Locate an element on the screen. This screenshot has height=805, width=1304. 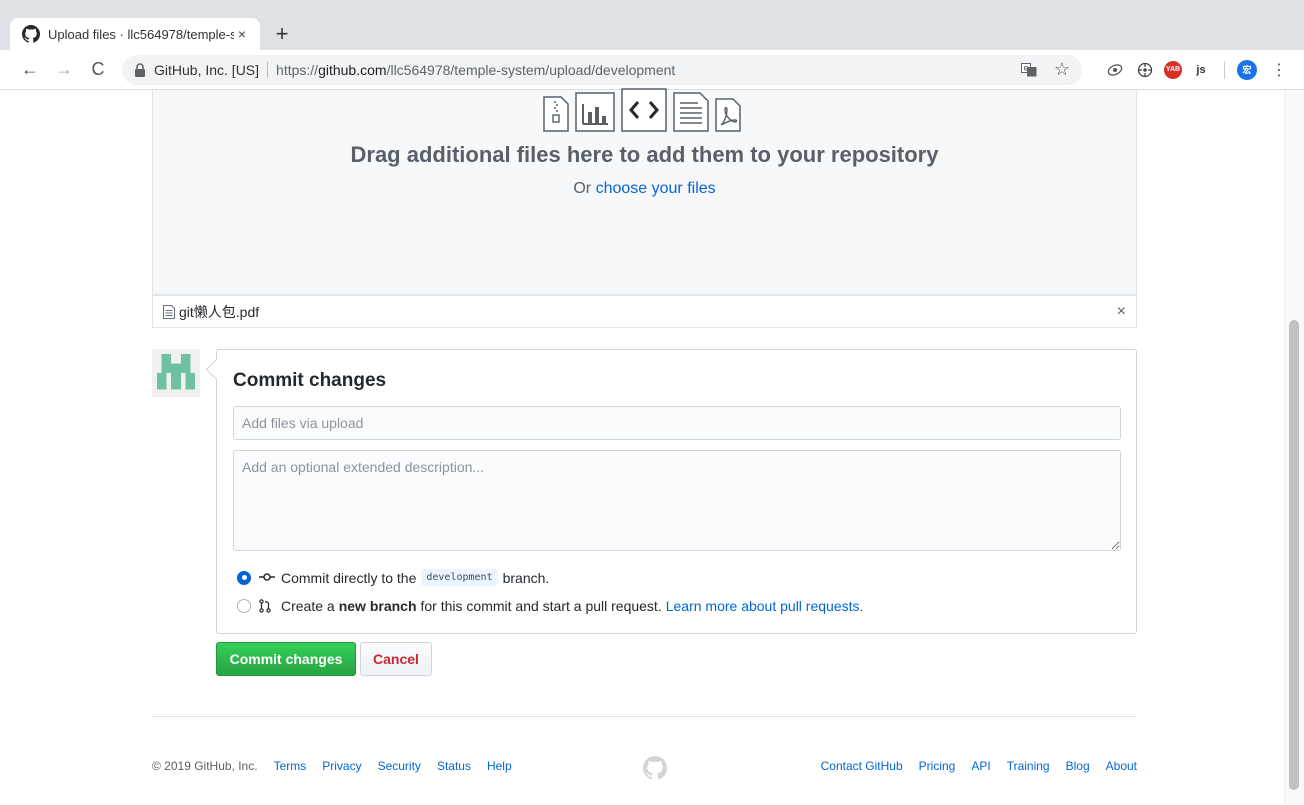
branch-name: development is located at coordinates (459, 577).